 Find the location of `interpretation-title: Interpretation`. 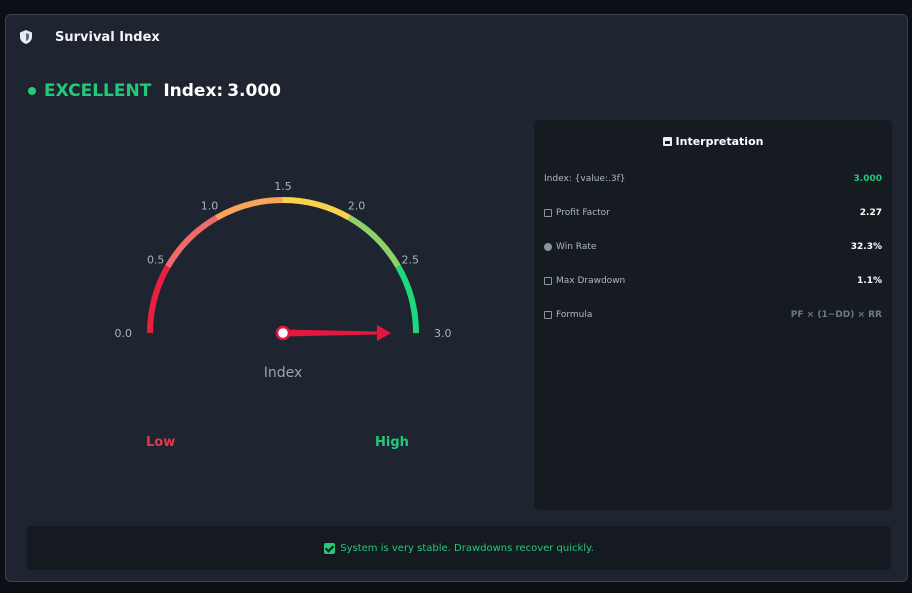

interpretation-title: Interpretation is located at coordinates (713, 141).